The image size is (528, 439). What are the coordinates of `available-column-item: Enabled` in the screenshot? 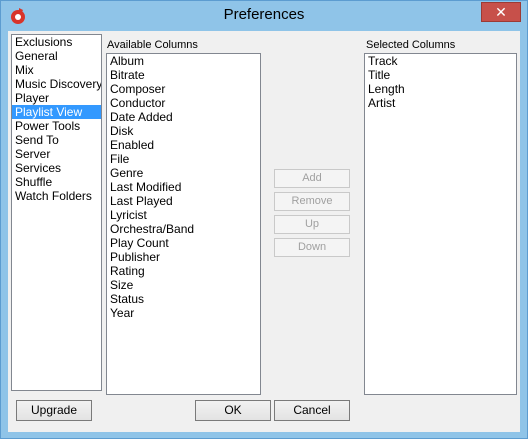 It's located at (183, 145).